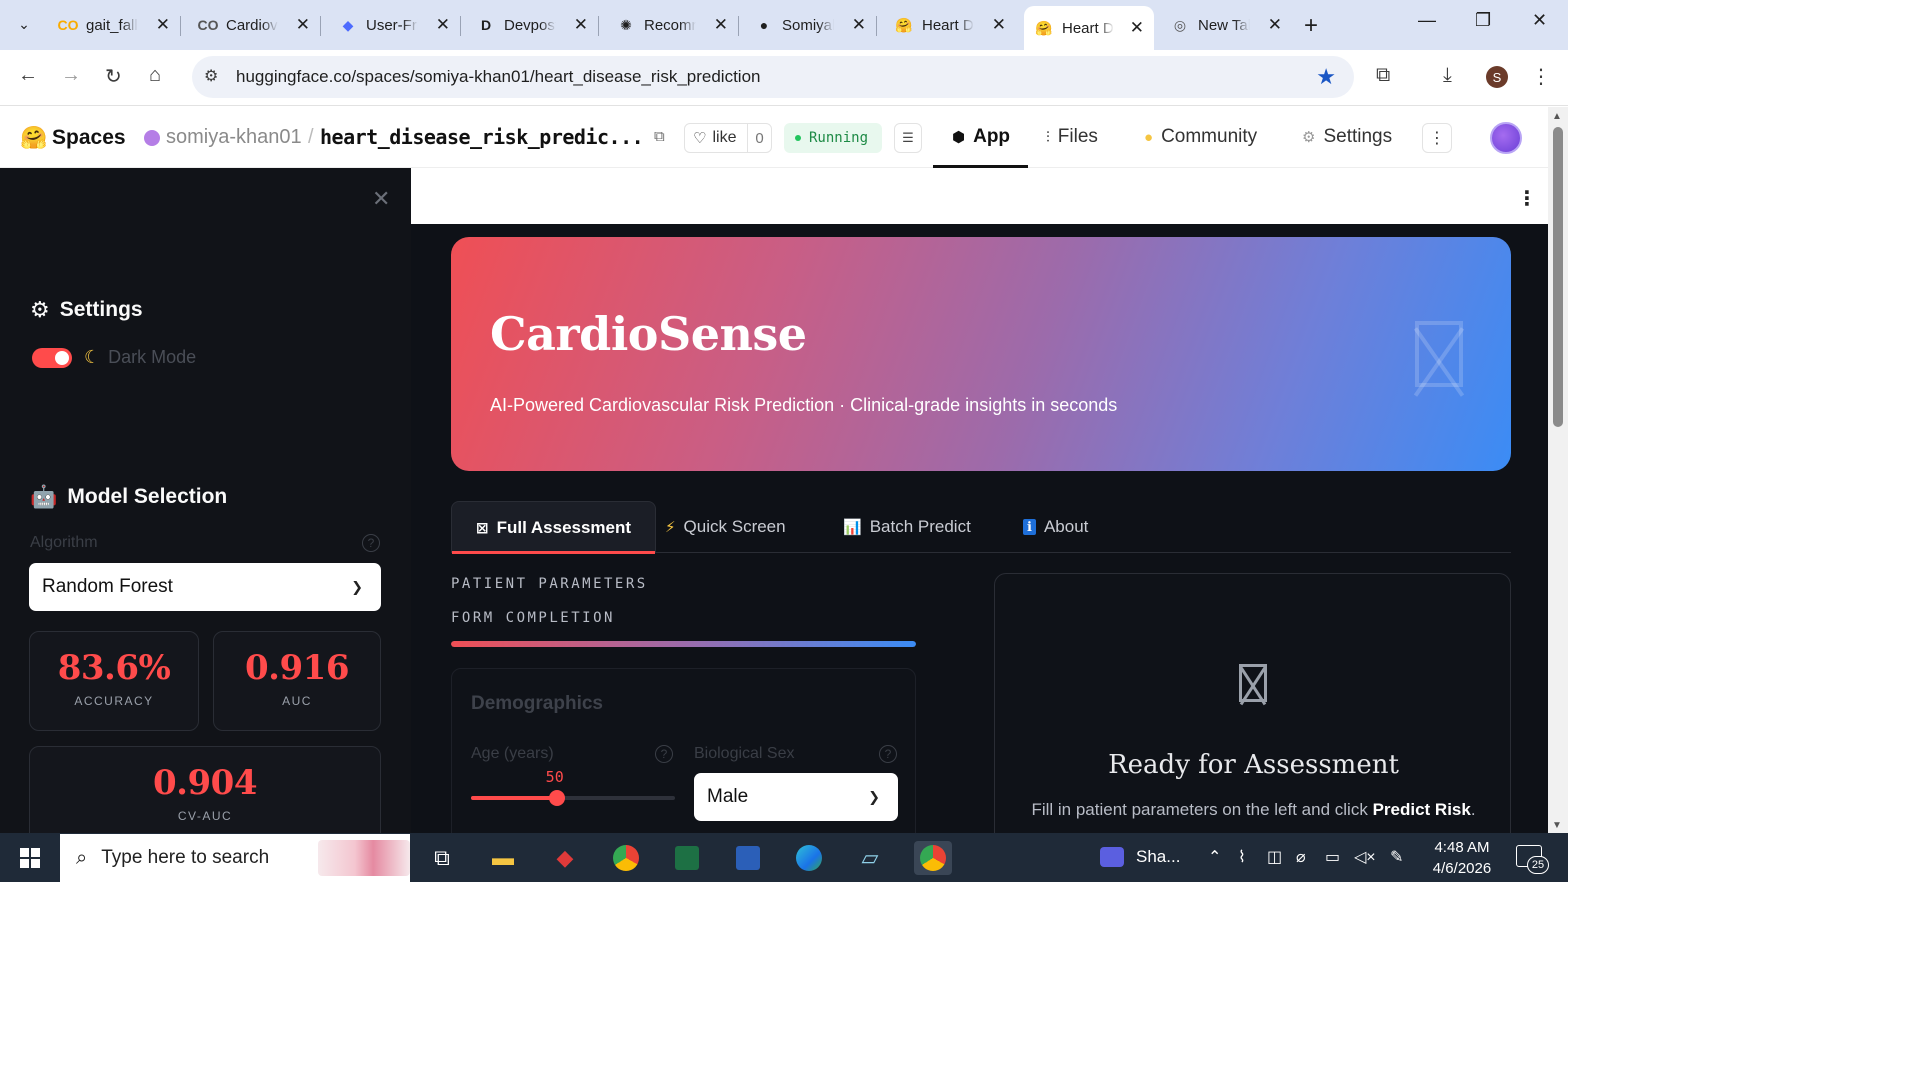 This screenshot has width=1920, height=1080. Describe the element at coordinates (725, 527) in the screenshot. I see `tab-quick-screen: ⚡ Quick Screen` at that location.